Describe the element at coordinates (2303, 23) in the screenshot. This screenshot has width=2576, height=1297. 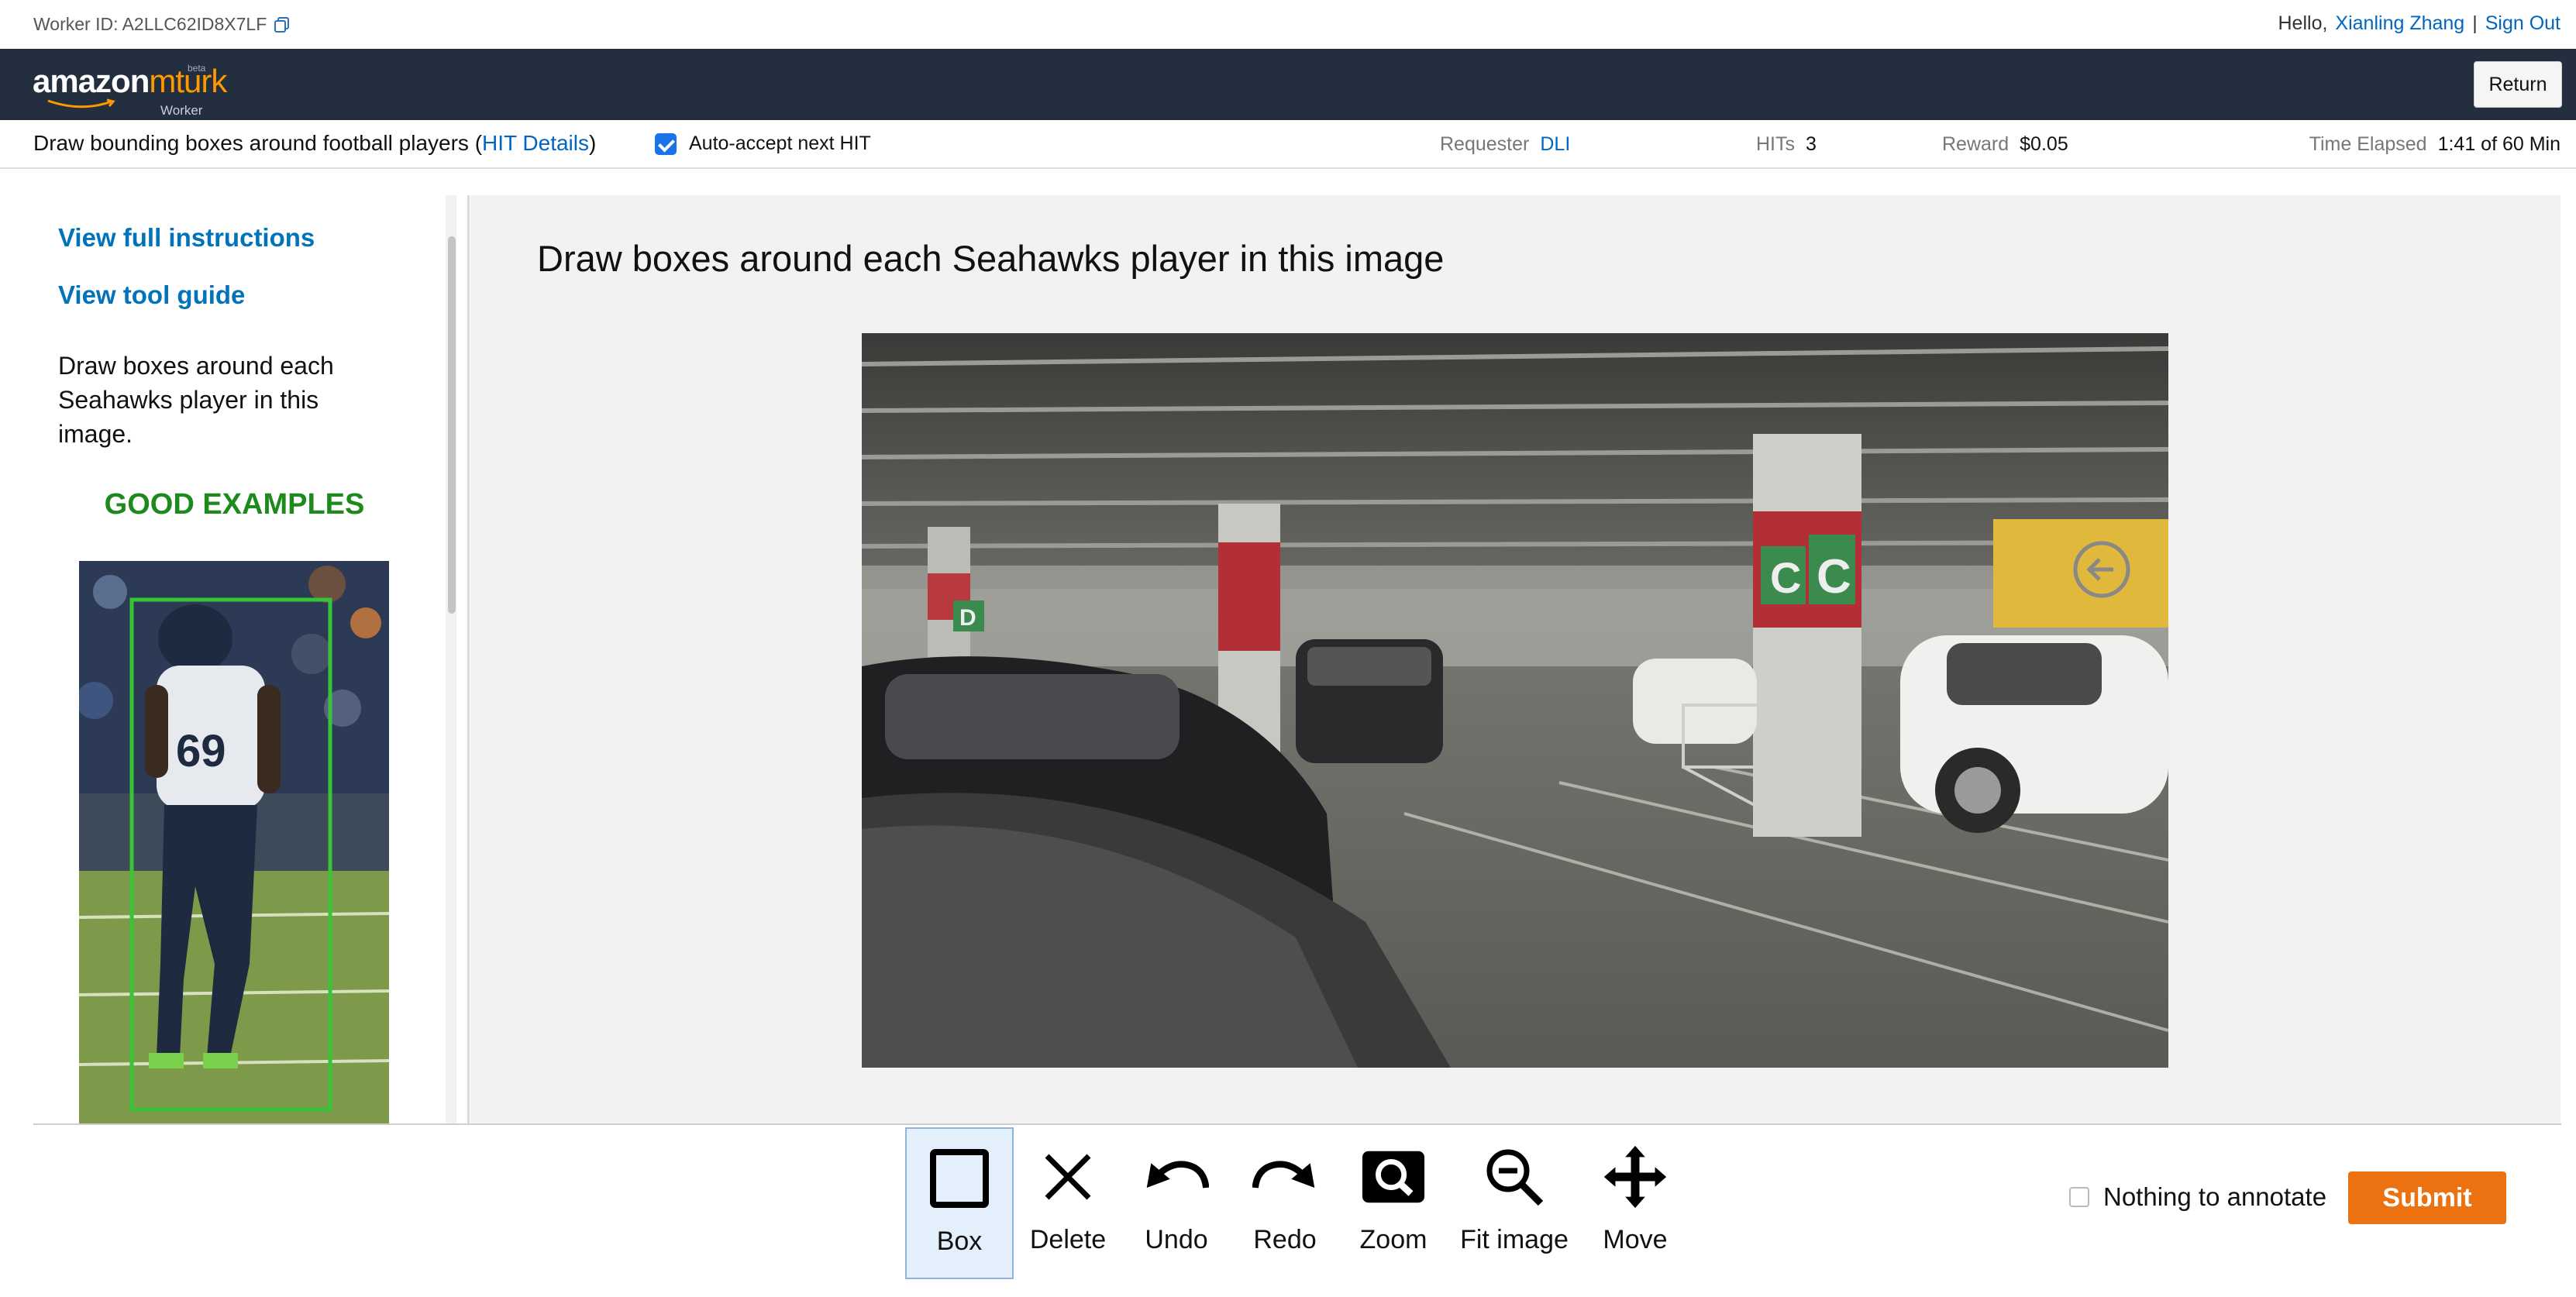
I see `greeting: Hello,` at that location.